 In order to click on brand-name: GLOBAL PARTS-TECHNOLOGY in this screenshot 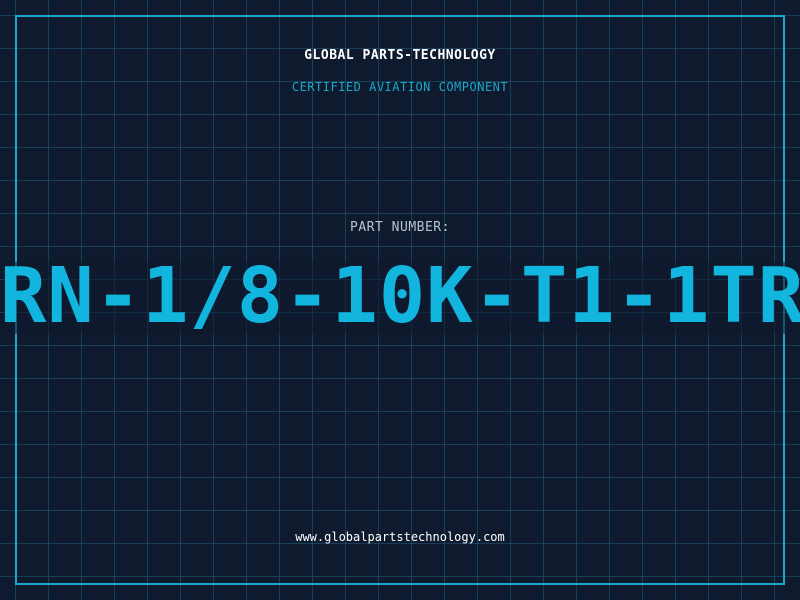, I will do `click(400, 55)`.